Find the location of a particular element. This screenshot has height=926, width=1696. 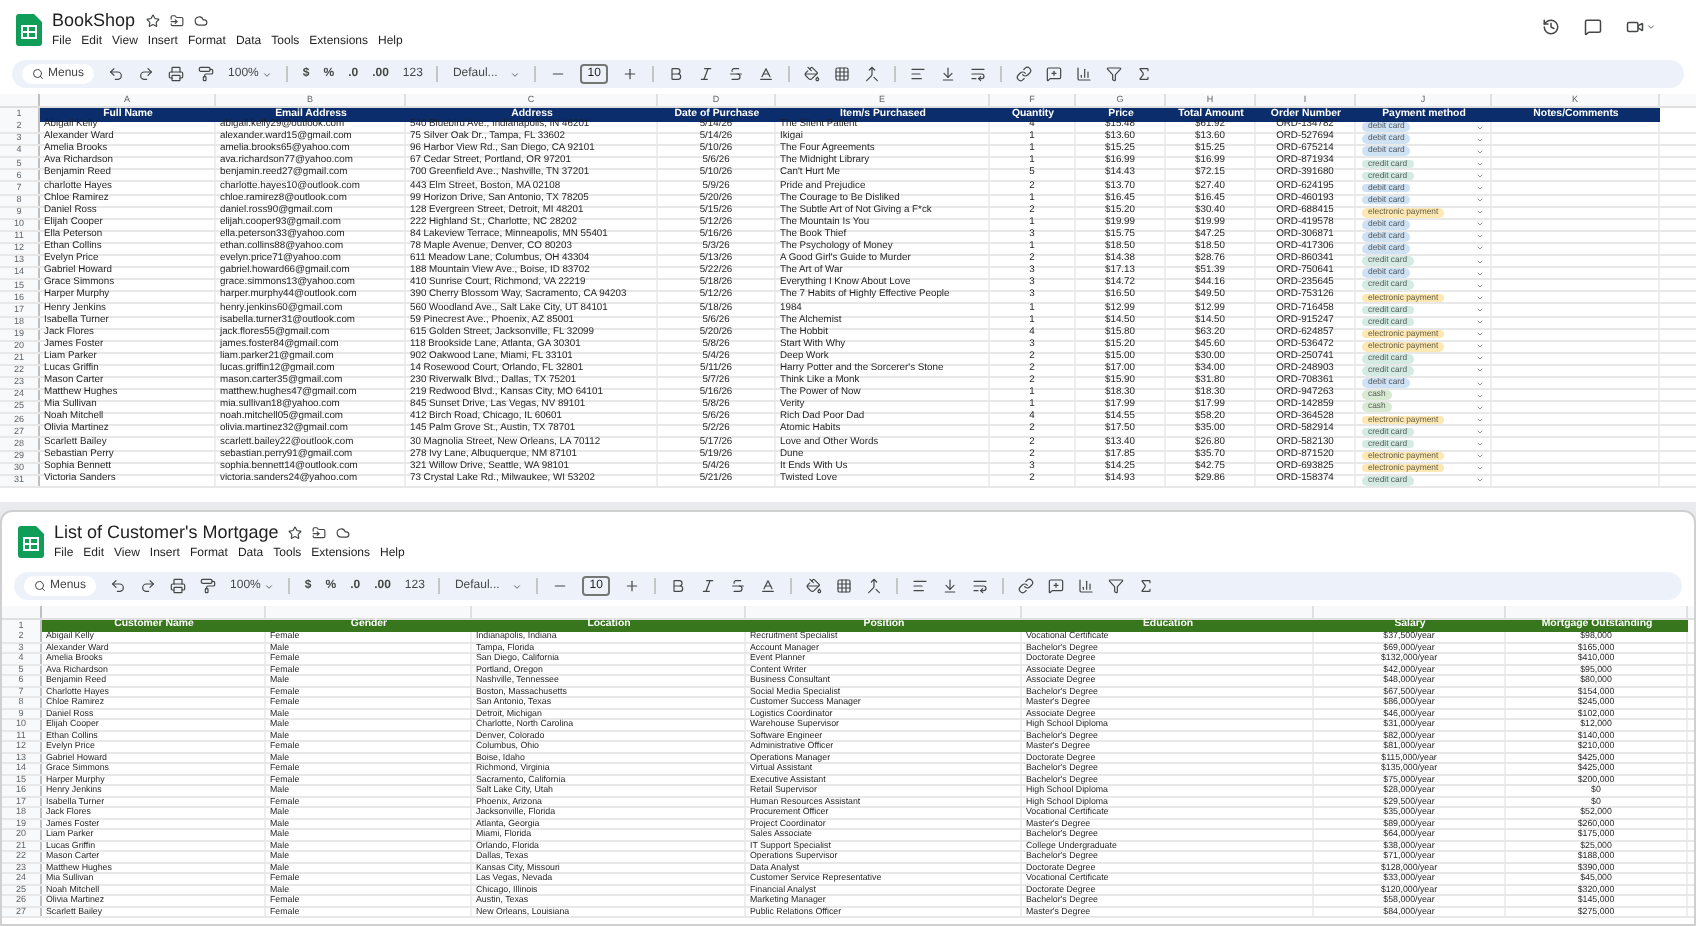

history-icon is located at coordinates (1551, 27).